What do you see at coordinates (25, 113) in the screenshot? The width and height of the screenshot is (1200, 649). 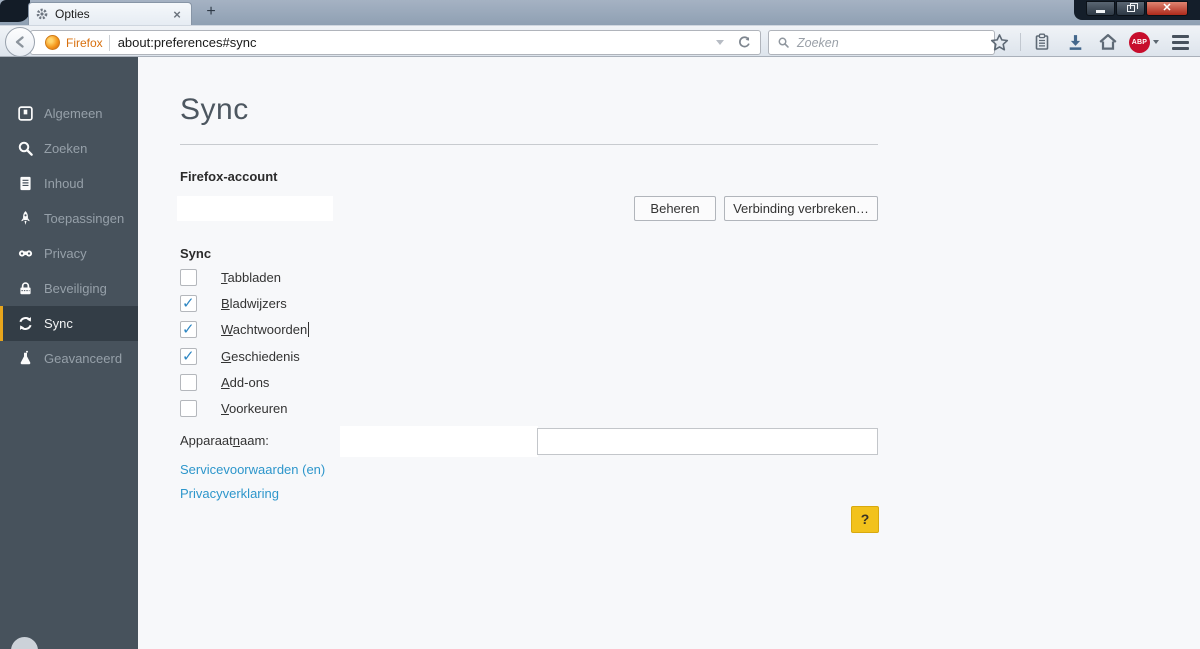 I see `general-panel-icon` at bounding box center [25, 113].